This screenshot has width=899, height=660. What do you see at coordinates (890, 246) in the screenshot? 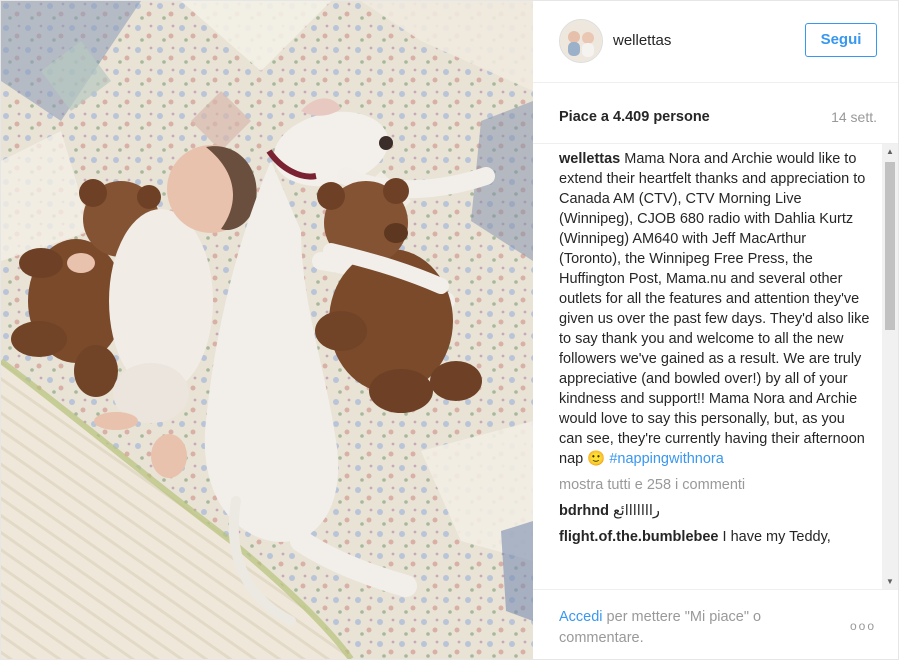
I see `scrollbar-thumb` at bounding box center [890, 246].